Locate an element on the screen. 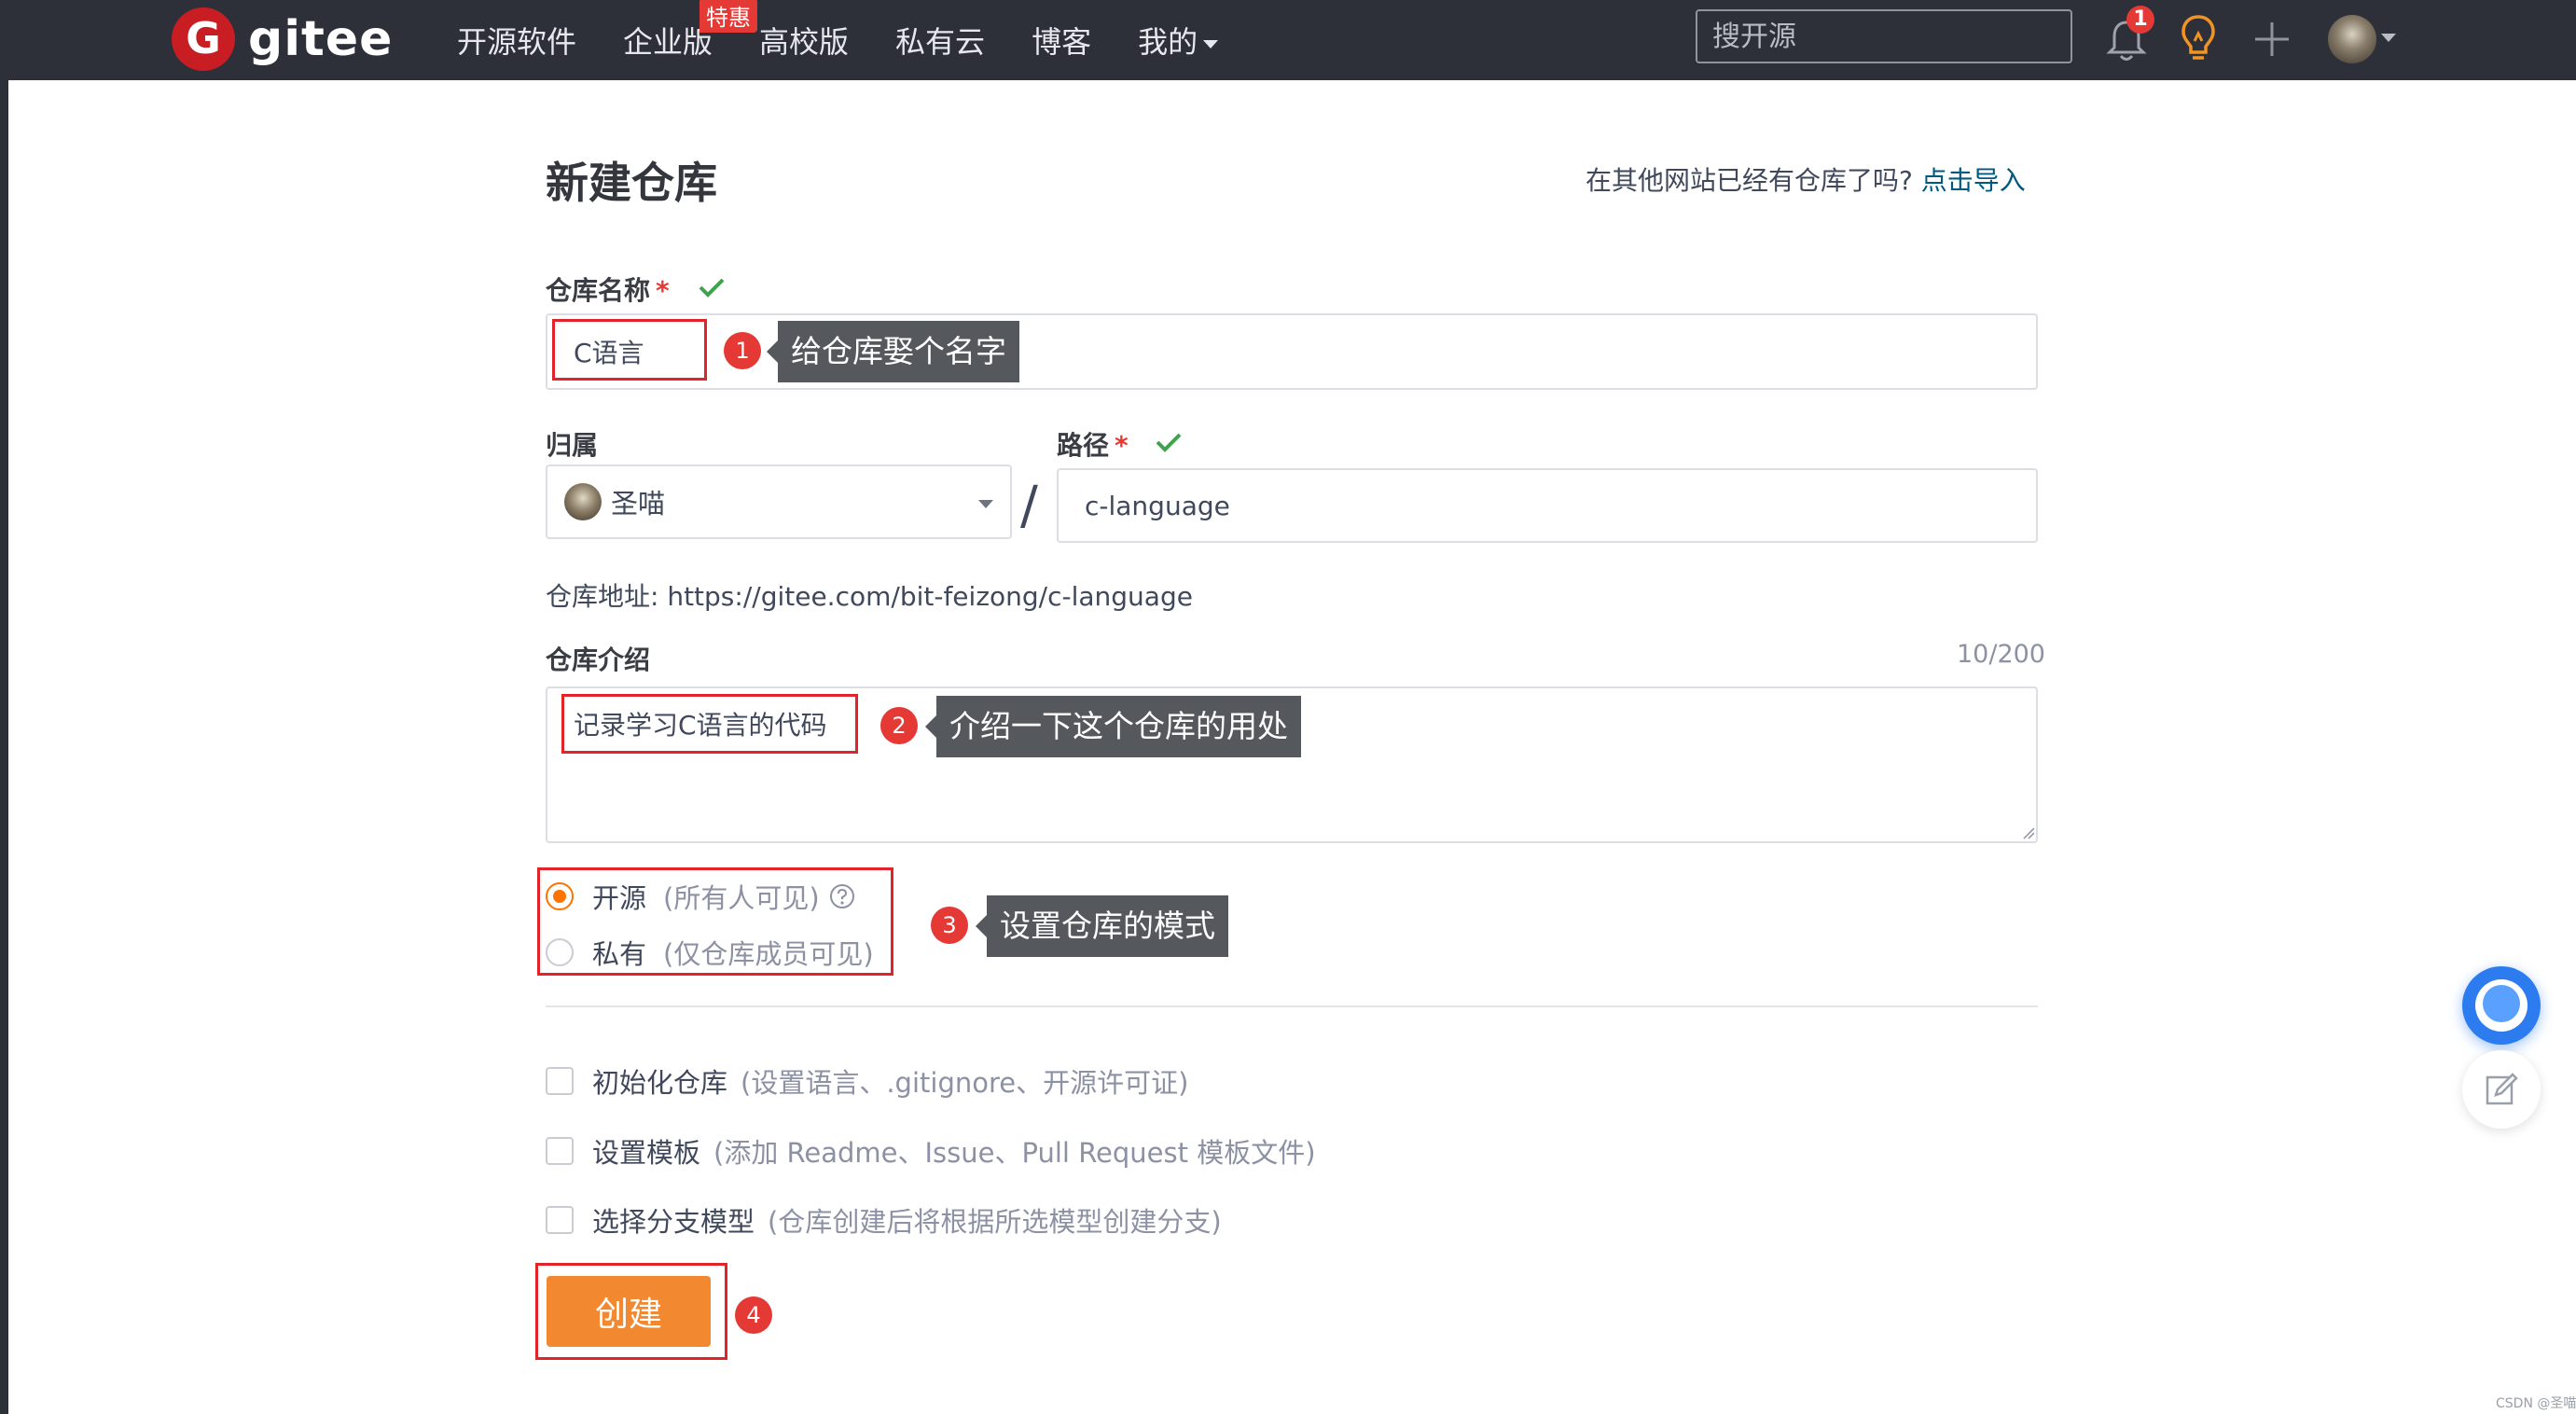 The image size is (2576, 1414). edit-icon is located at coordinates (2502, 1089).